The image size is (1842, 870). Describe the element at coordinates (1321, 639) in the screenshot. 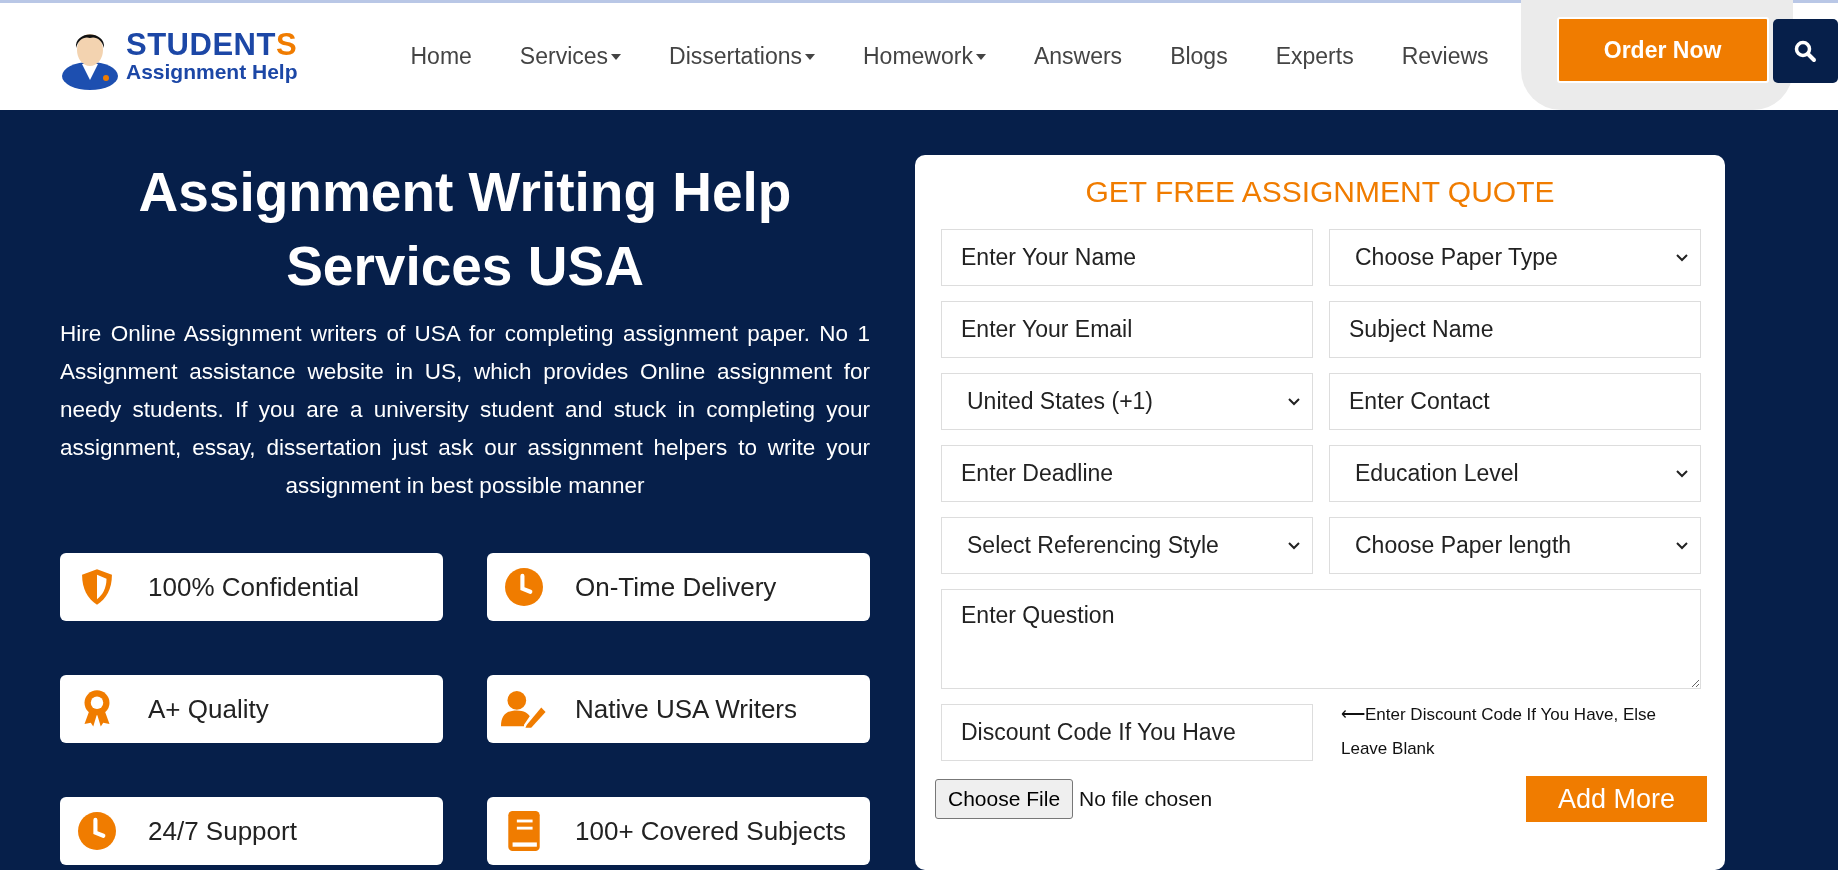

I see `question-field: Enter Question` at that location.